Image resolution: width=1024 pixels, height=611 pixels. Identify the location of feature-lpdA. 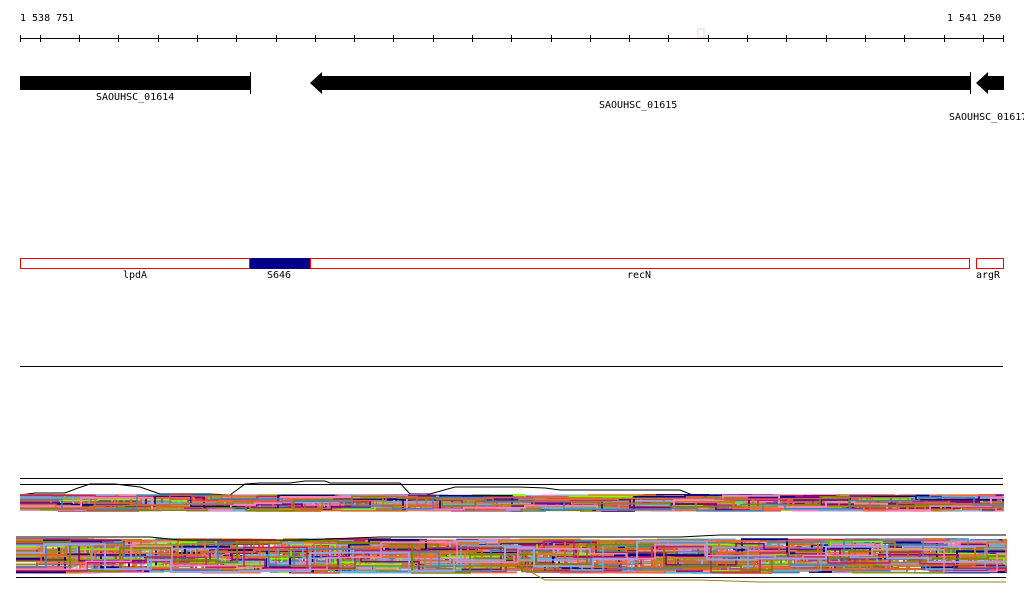
(135, 263).